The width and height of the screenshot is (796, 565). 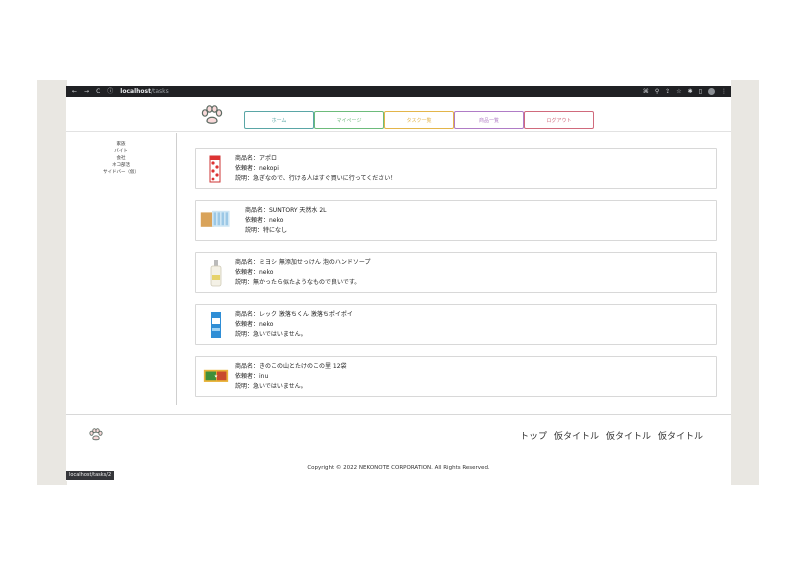 What do you see at coordinates (398, 414) in the screenshot?
I see `footer-divider` at bounding box center [398, 414].